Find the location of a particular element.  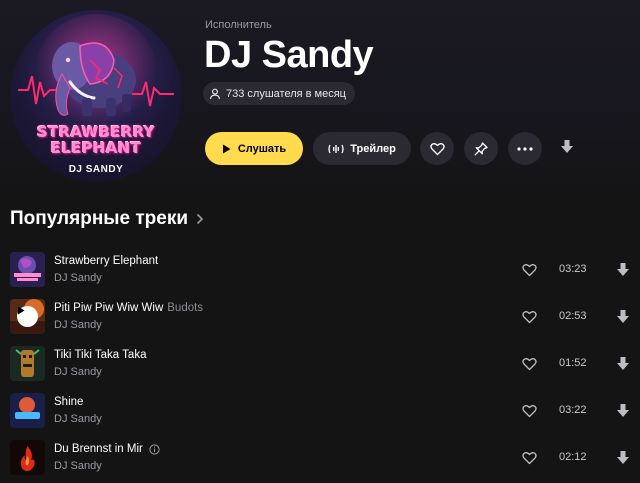

track-row: Strawberry Elephant DJ Sandy 03:23 is located at coordinates (320, 271).